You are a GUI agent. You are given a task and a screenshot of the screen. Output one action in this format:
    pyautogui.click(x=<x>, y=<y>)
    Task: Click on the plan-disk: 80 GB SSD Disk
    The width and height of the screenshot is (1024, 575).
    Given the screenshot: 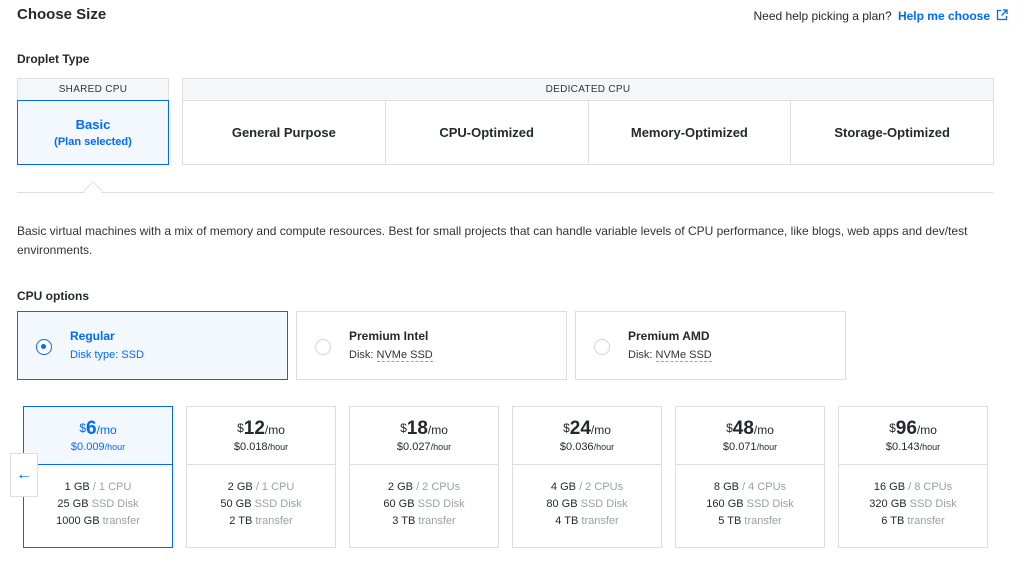 What is the action you would take?
    pyautogui.click(x=587, y=504)
    